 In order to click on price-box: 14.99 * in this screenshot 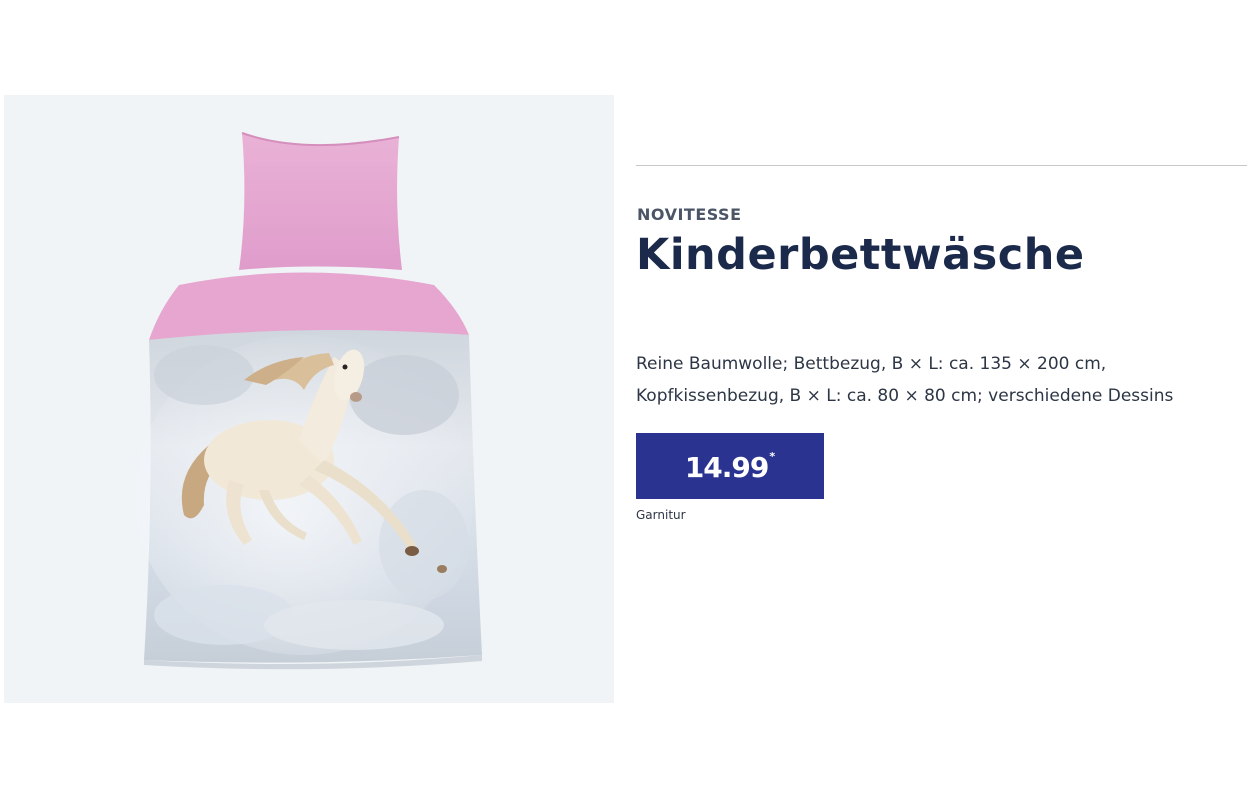, I will do `click(730, 466)`.